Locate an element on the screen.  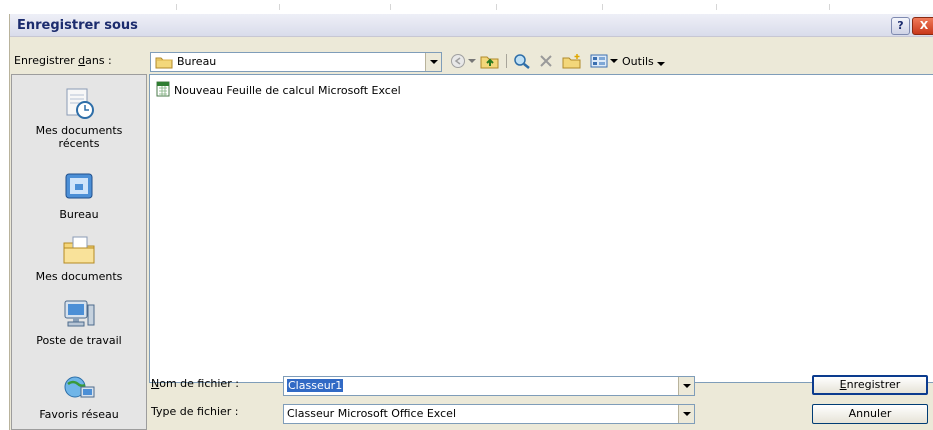
place-my-computer: Poste de travail is located at coordinates (79, 322).